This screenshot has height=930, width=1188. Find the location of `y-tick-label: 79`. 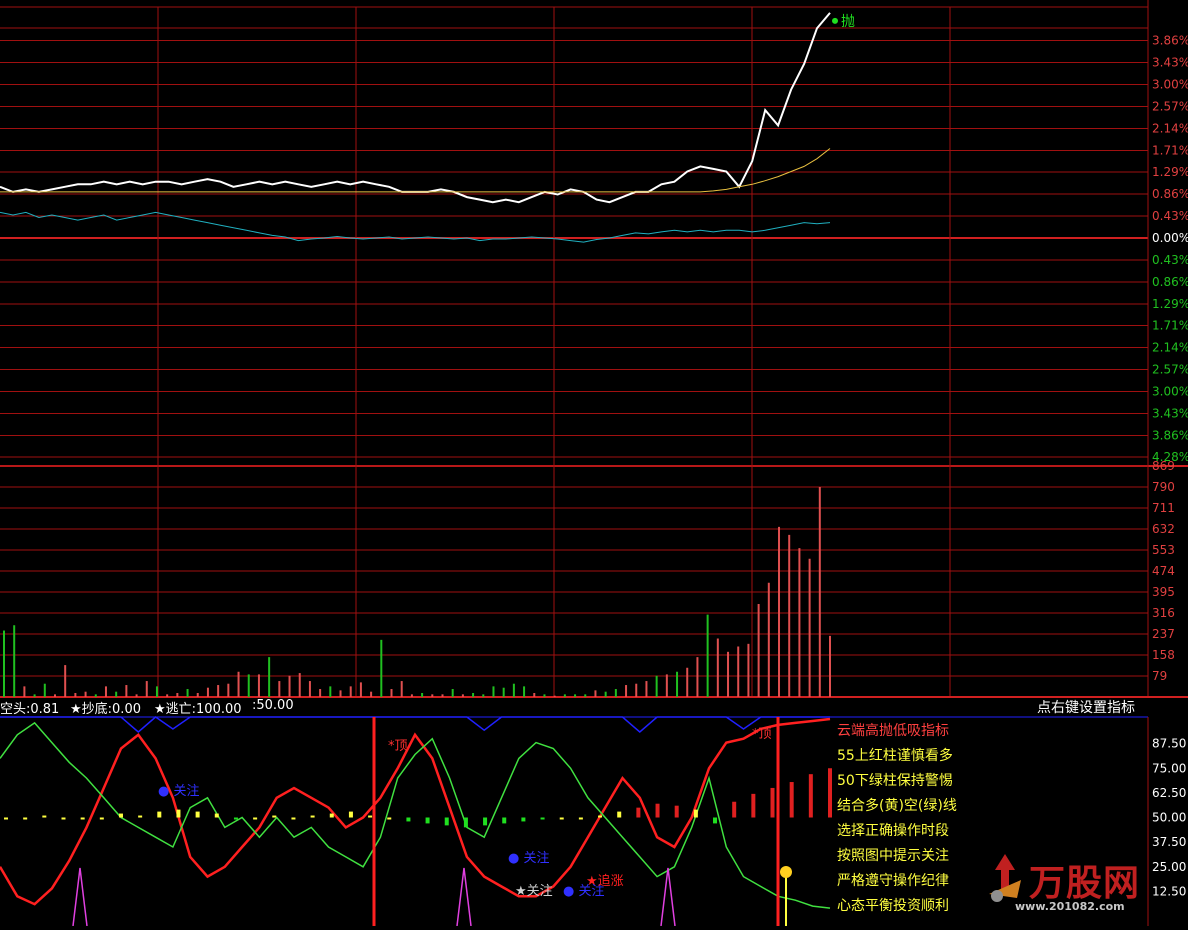

y-tick-label: 79 is located at coordinates (1159, 676).